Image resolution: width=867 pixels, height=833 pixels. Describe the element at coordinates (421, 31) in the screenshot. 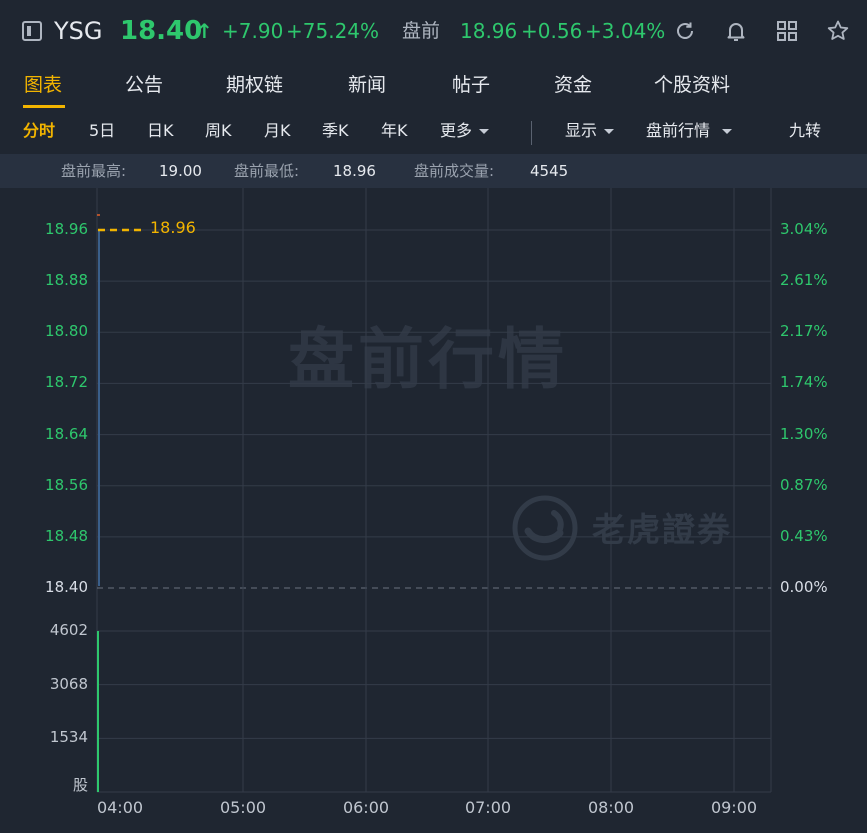

I see `premarket-label: 盘前` at that location.